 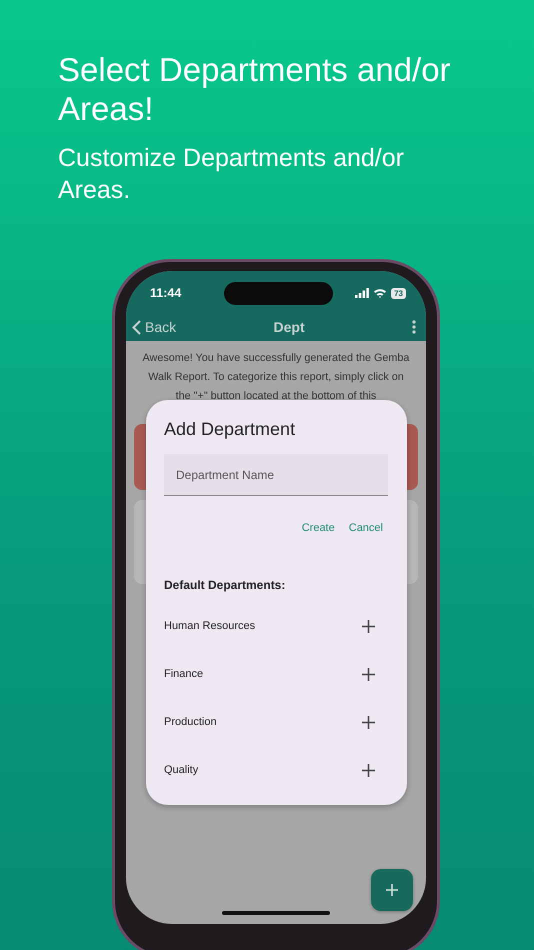 I want to click on chevron-left-icon, so click(x=136, y=327).